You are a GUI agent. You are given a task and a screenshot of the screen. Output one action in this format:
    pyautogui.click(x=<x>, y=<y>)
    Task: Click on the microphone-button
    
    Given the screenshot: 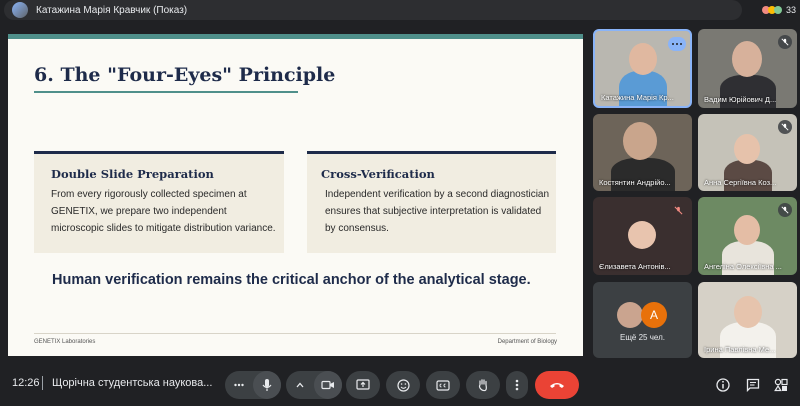 What is the action you would take?
    pyautogui.click(x=267, y=385)
    